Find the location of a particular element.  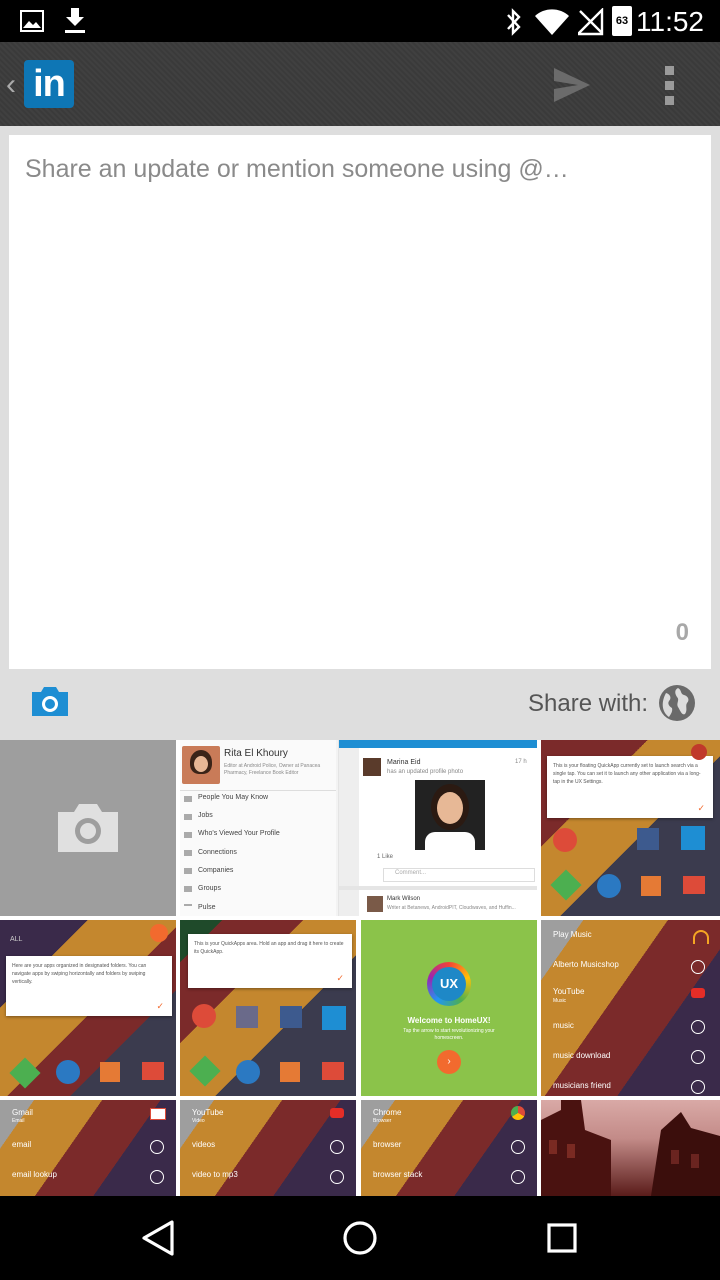

menu-item: Connections is located at coordinates (217, 852).